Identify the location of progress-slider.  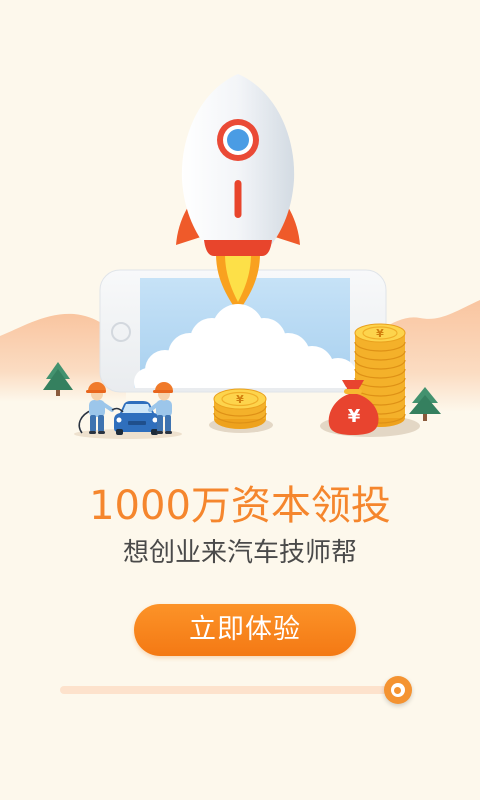
(236, 690).